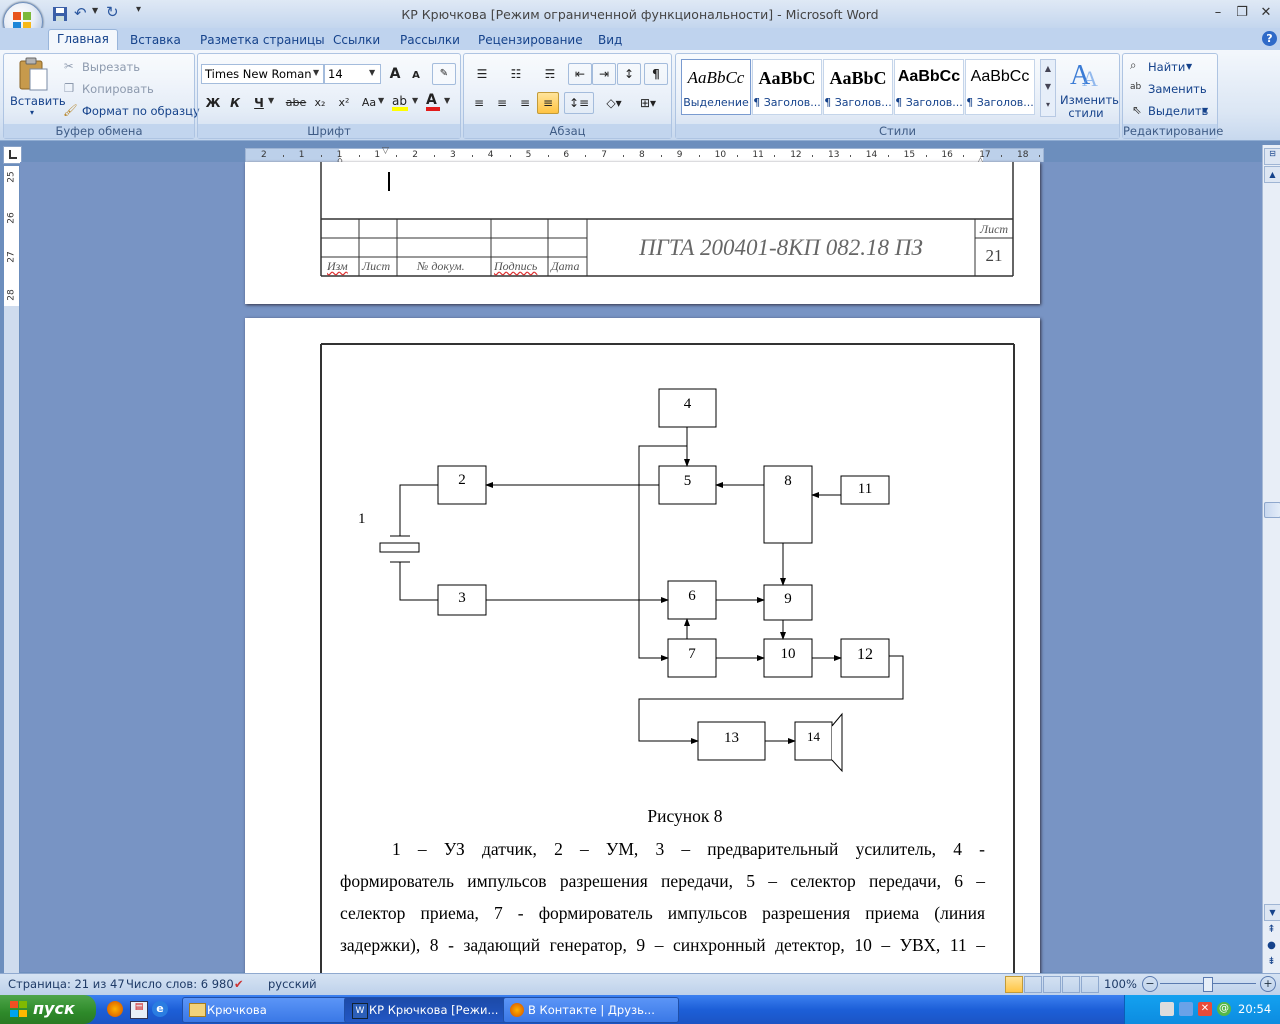 The width and height of the screenshot is (1280, 1024). Describe the element at coordinates (138, 9) in the screenshot. I see `customize-toolbar-icon: ▾` at that location.